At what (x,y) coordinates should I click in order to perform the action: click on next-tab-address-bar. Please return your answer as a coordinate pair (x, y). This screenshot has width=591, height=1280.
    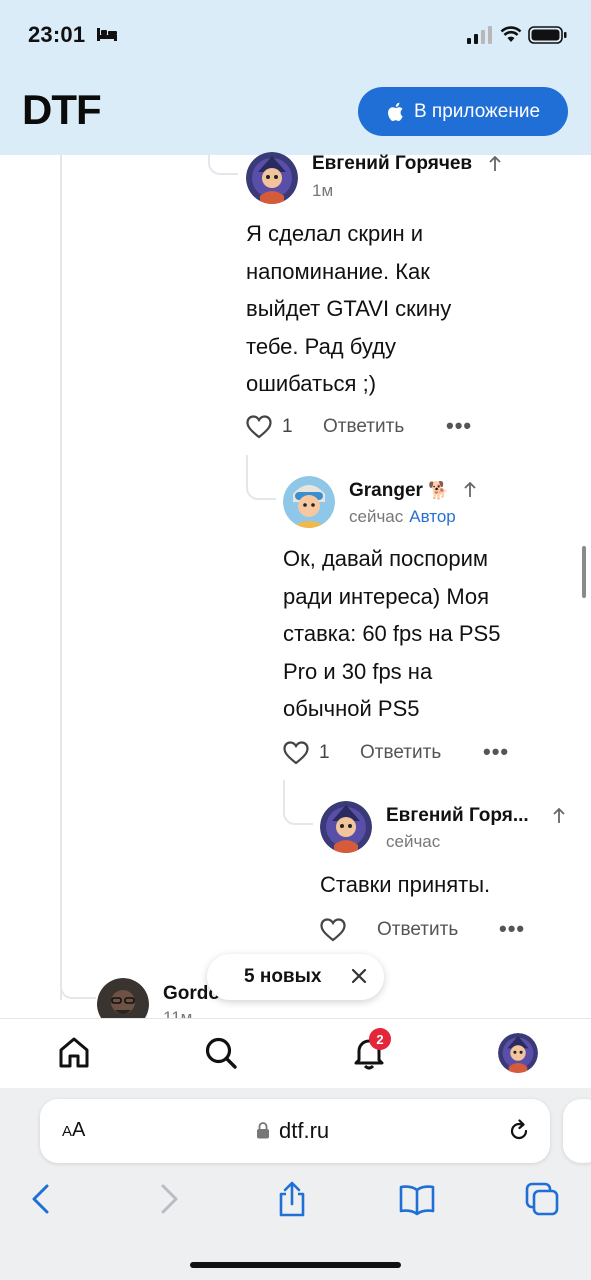
    Looking at the image, I should click on (577, 1131).